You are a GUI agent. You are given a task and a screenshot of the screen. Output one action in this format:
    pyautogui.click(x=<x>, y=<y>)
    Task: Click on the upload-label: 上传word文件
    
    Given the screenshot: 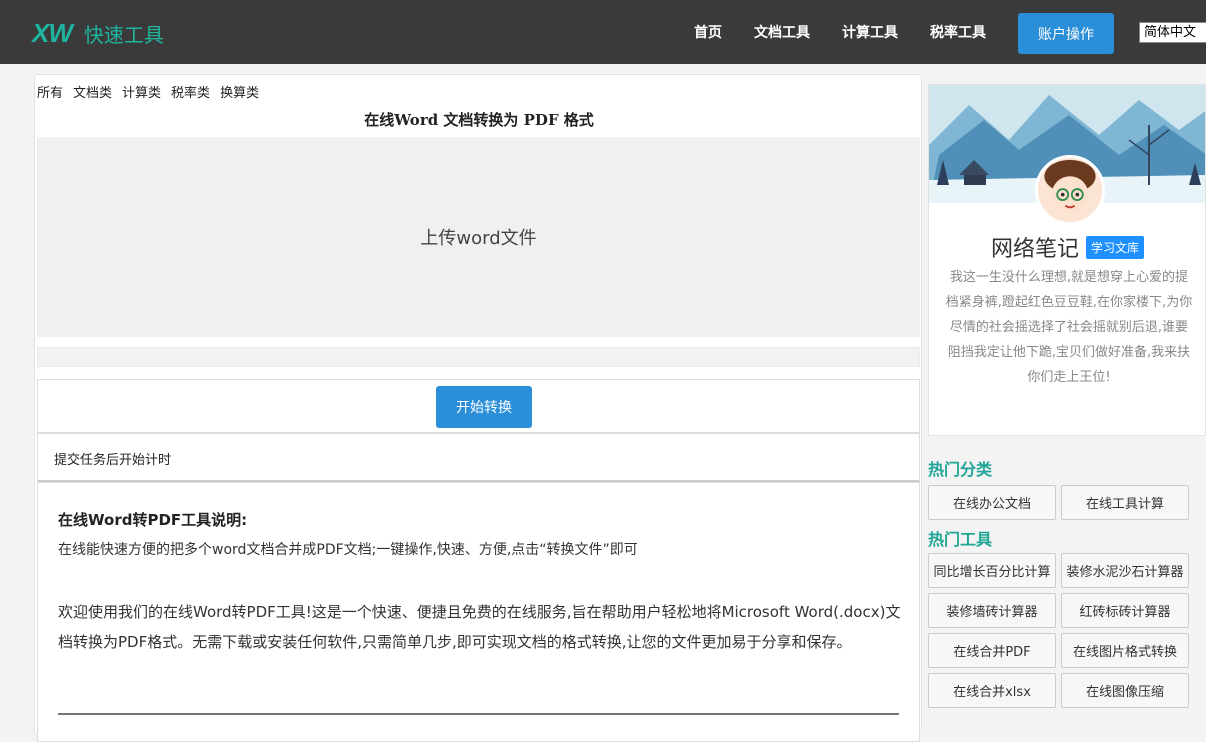 What is the action you would take?
    pyautogui.click(x=478, y=238)
    